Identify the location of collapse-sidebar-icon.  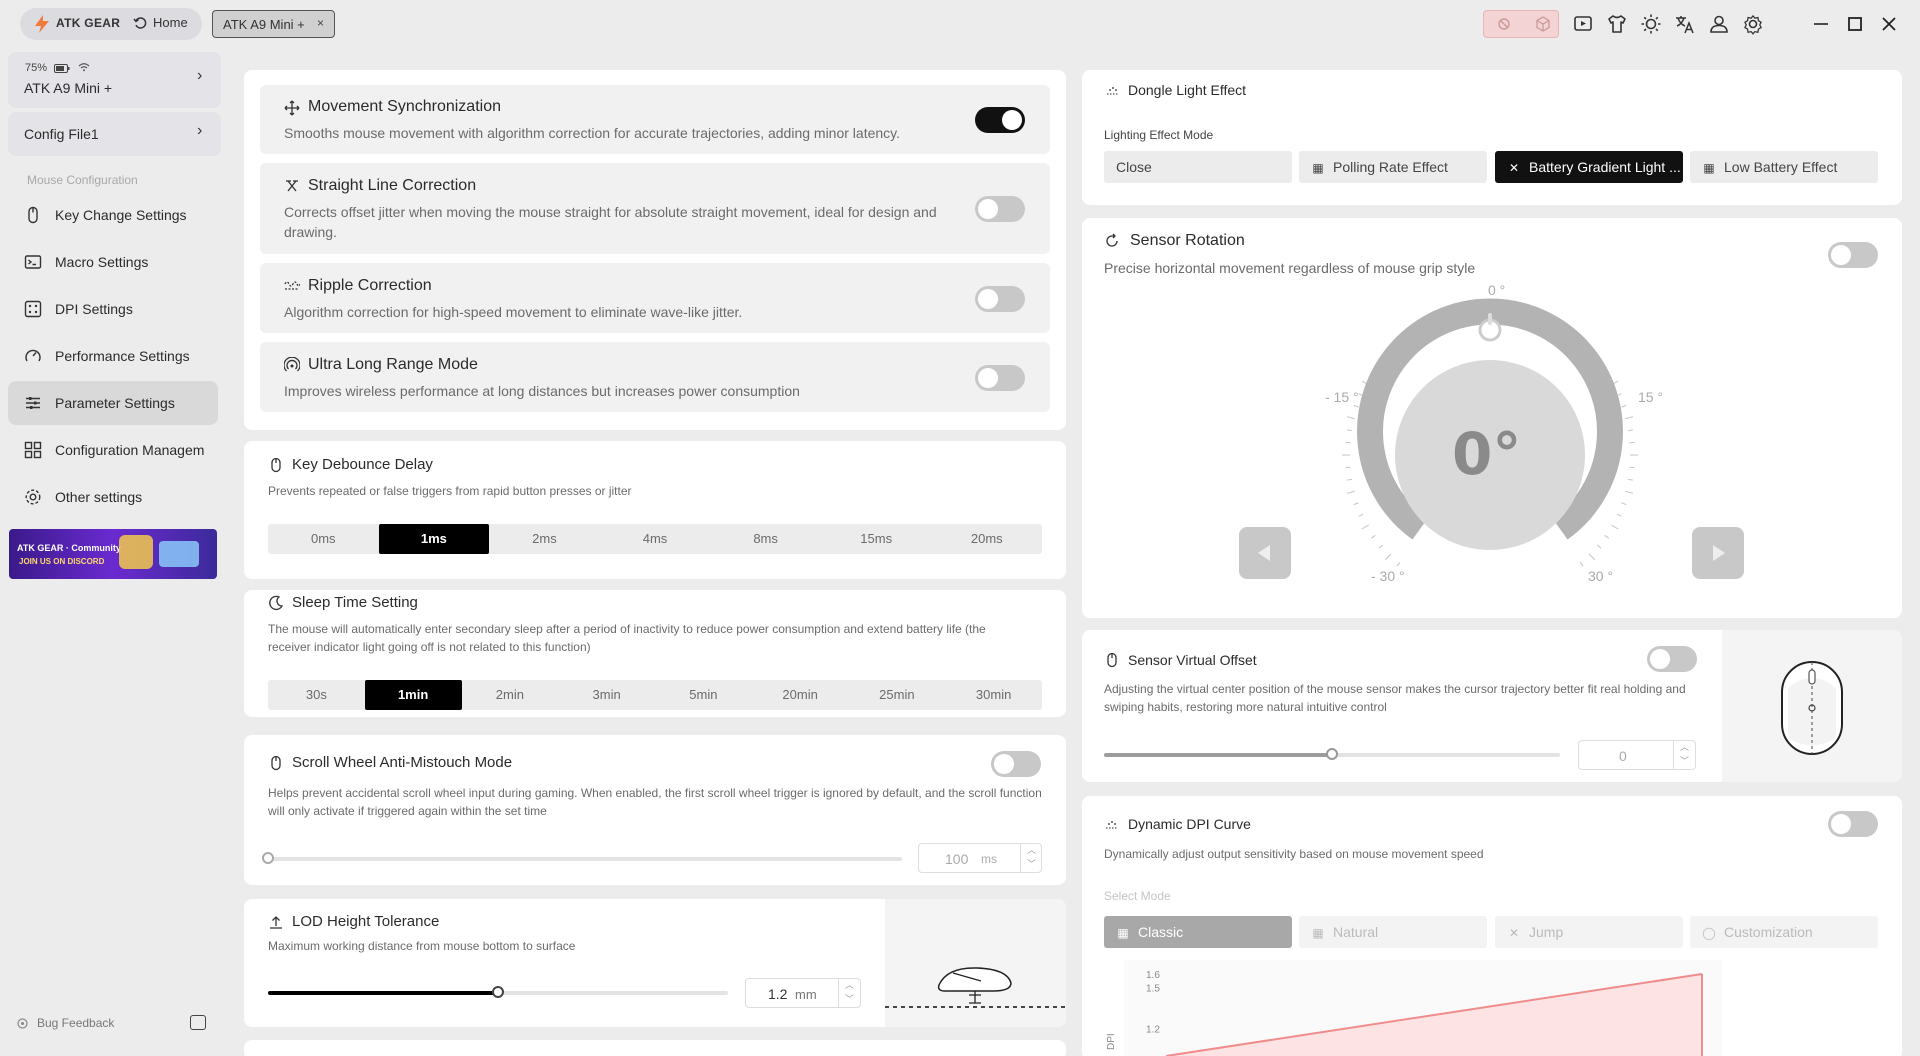
(198, 1022).